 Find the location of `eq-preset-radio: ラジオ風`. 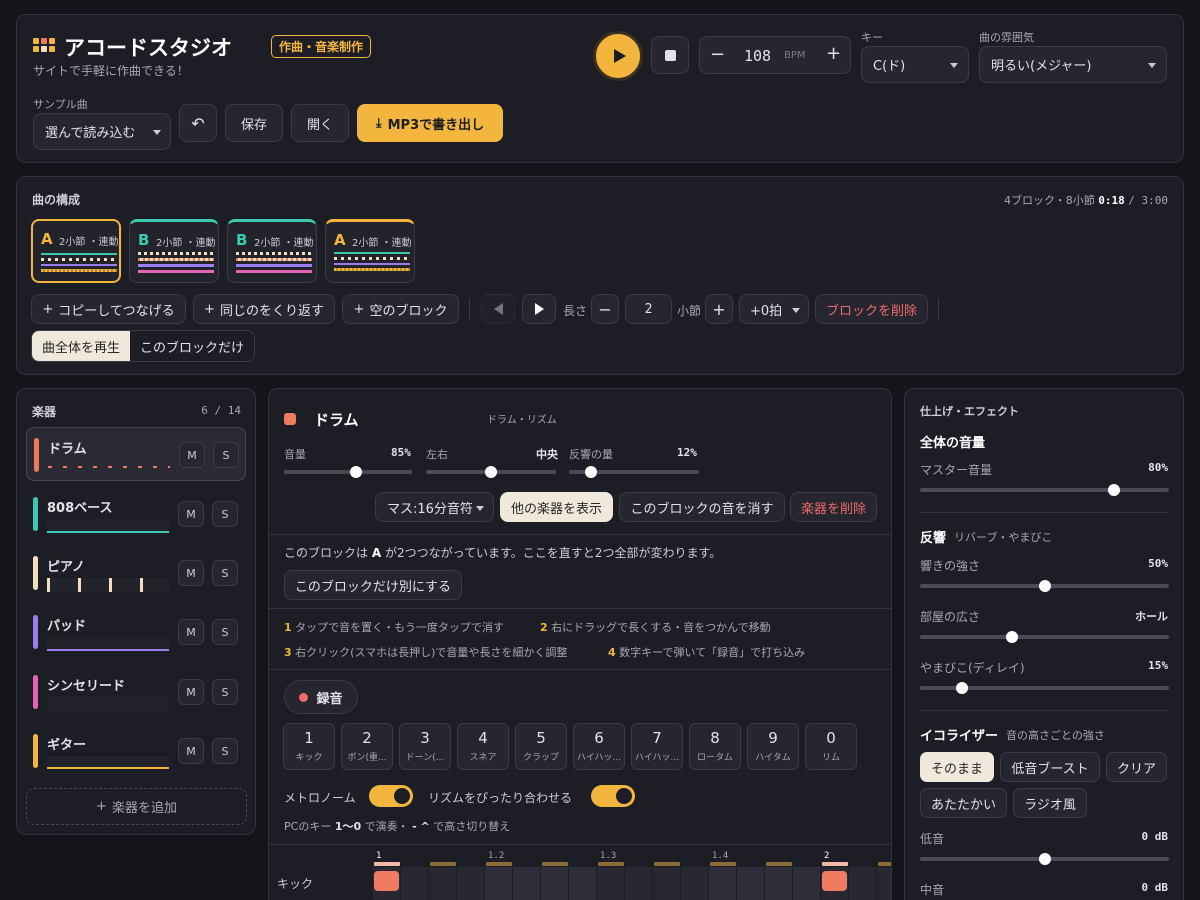

eq-preset-radio: ラジオ風 is located at coordinates (1050, 803).